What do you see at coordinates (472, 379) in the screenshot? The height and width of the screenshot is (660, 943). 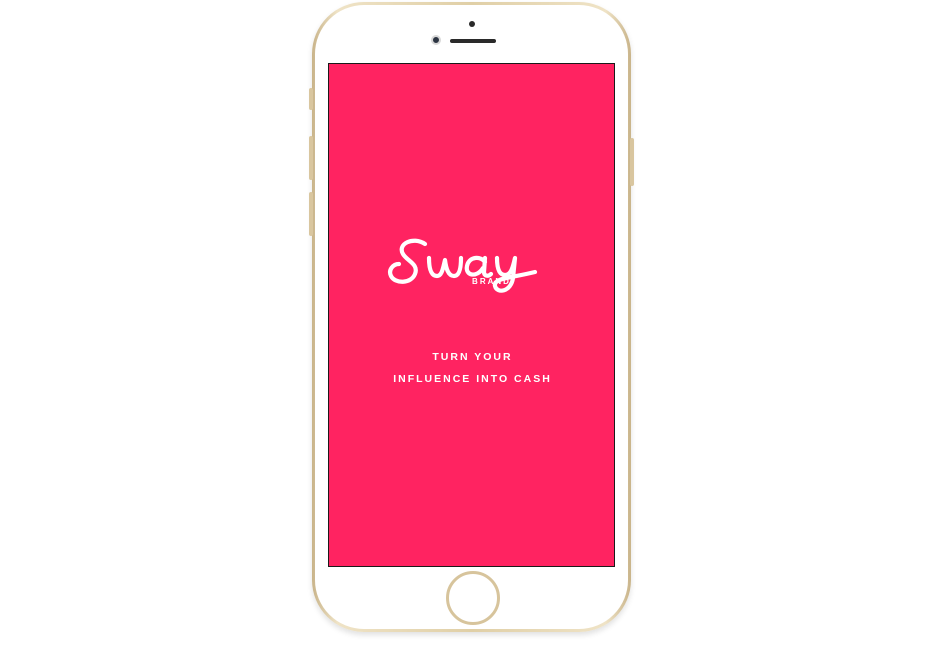 I see `tagline-line-2: INFLUENCE INTO CASH` at bounding box center [472, 379].